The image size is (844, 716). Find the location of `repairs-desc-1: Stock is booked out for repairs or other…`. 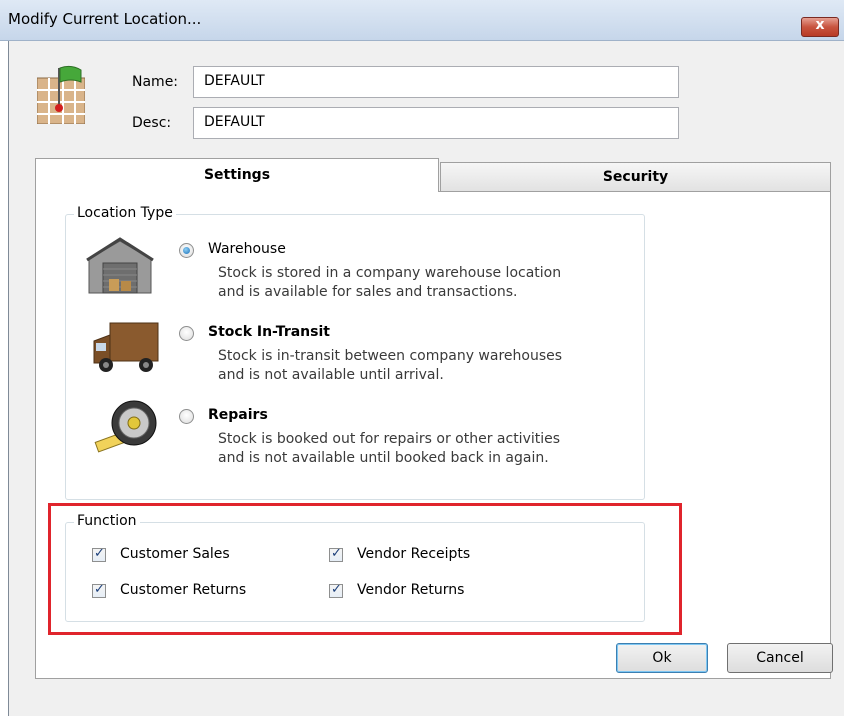

repairs-desc-1: Stock is booked out for repairs or other… is located at coordinates (389, 439).